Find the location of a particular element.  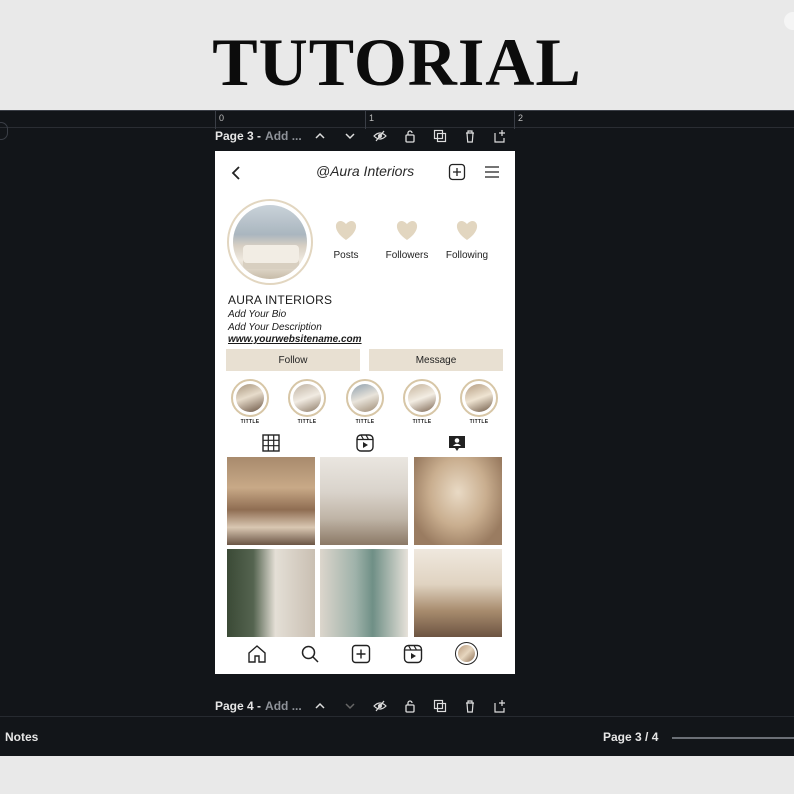

profile-name: AURA INTERIORS is located at coordinates (280, 300).